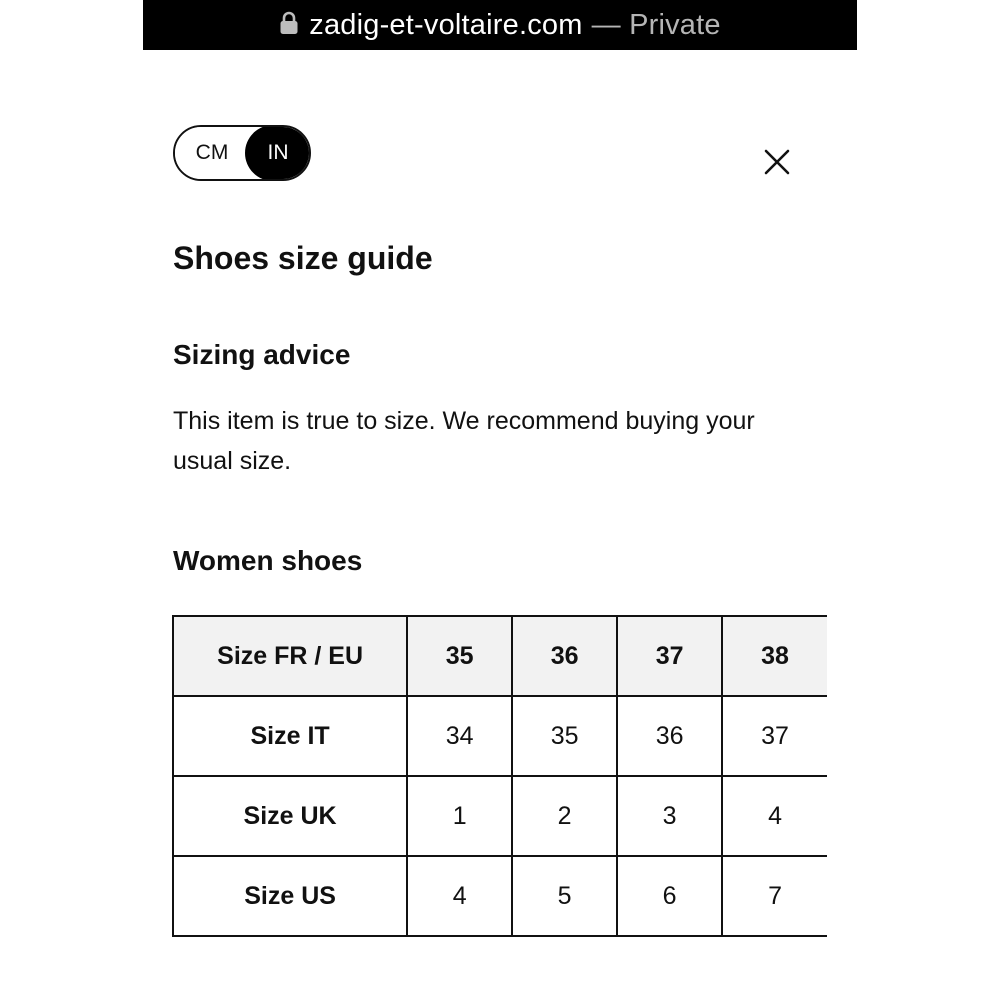 The image size is (1000, 1000). I want to click on page-title: Shoes size guide, so click(303, 258).